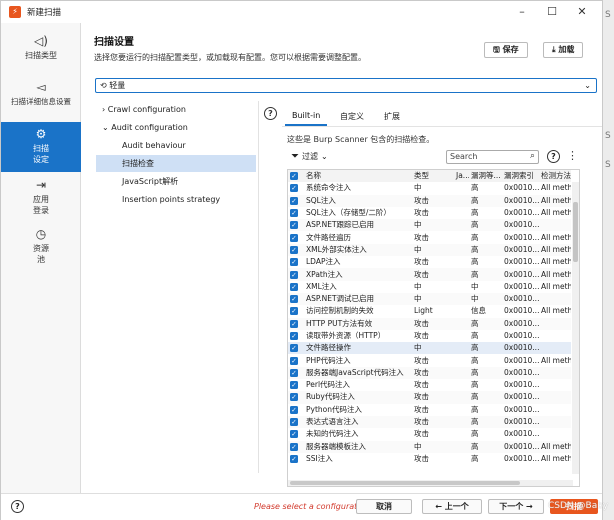 Image resolution: width=614 pixels, height=520 pixels. What do you see at coordinates (346, 85) in the screenshot?
I see `preset-select: ⟲ 轻量 ⌄` at bounding box center [346, 85].